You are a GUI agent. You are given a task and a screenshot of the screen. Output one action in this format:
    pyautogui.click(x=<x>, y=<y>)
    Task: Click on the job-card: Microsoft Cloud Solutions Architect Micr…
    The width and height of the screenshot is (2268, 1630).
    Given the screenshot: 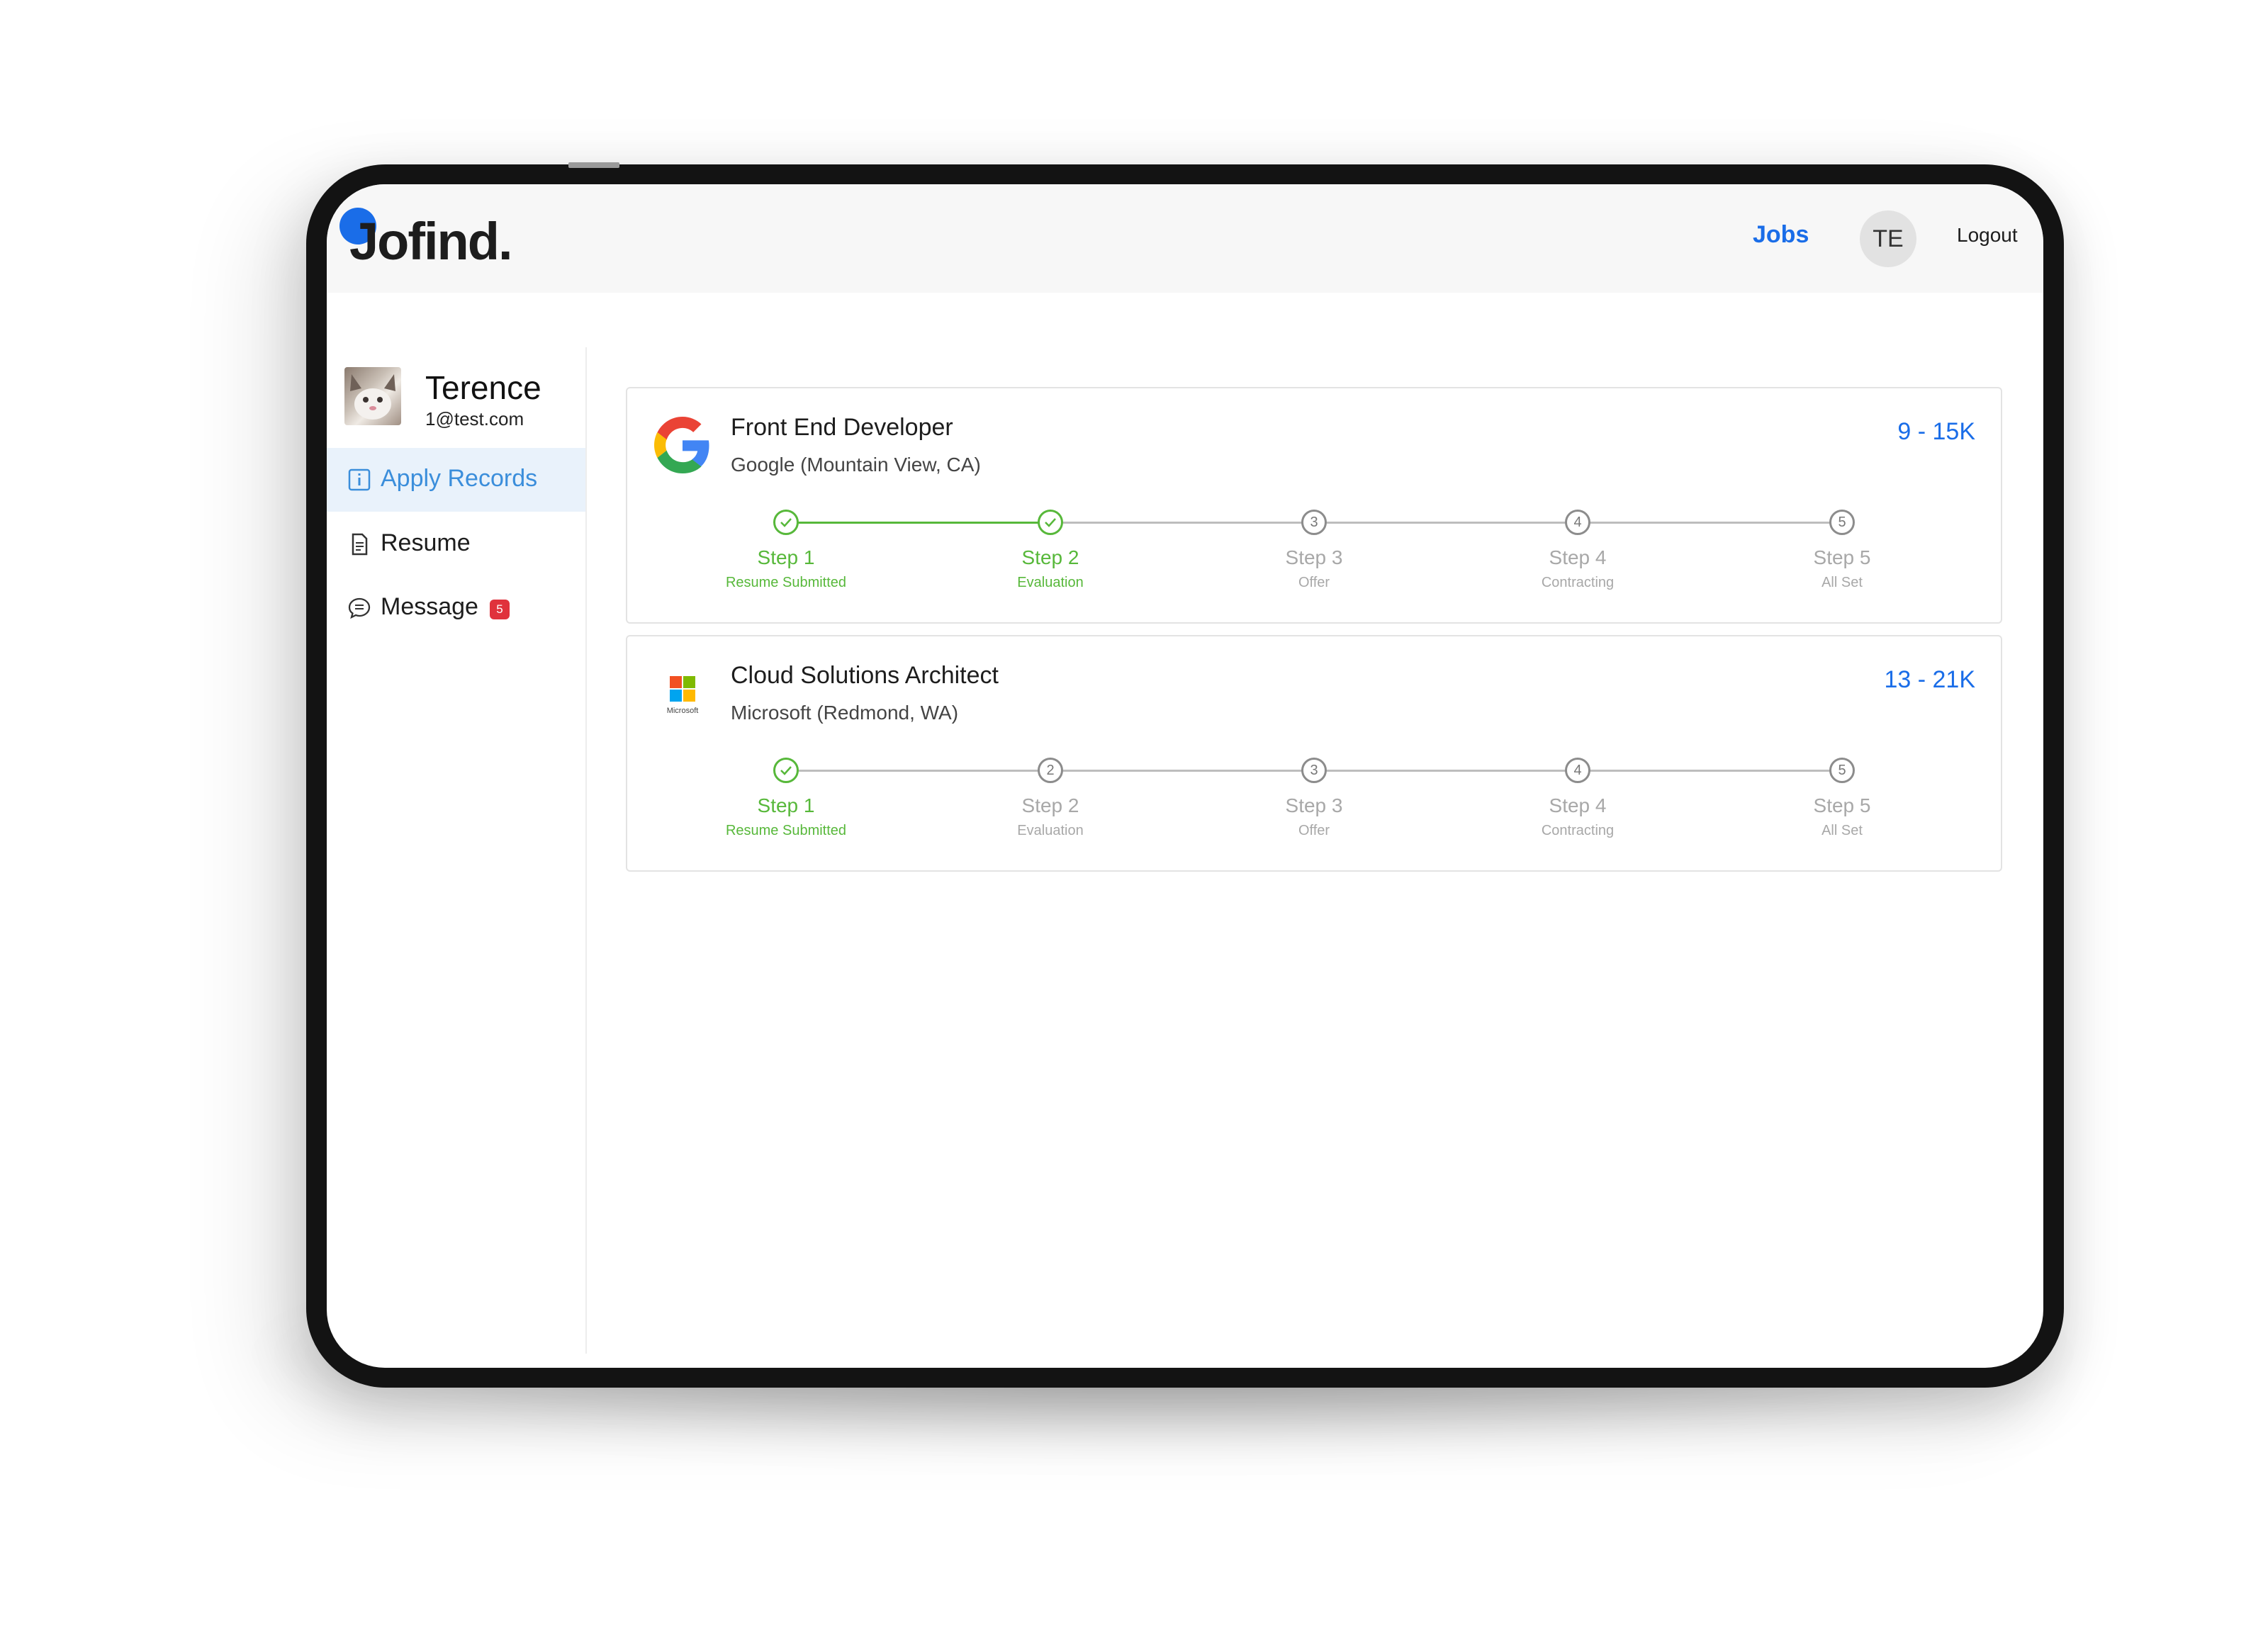 What is the action you would take?
    pyautogui.click(x=1314, y=753)
    